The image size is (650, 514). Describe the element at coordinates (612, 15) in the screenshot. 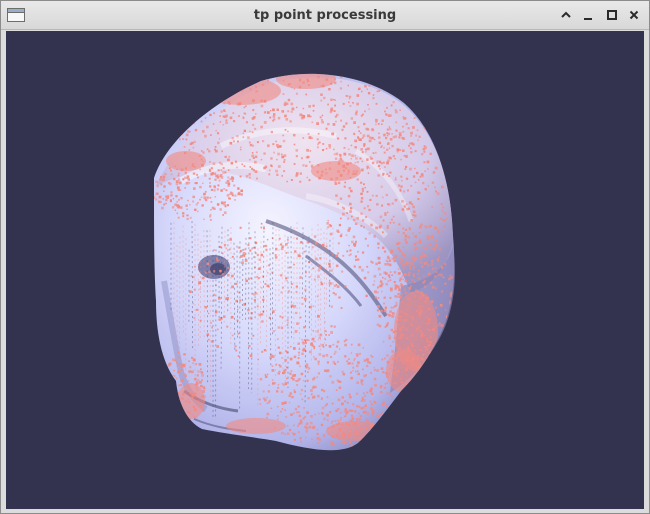

I see `maximize-button` at that location.